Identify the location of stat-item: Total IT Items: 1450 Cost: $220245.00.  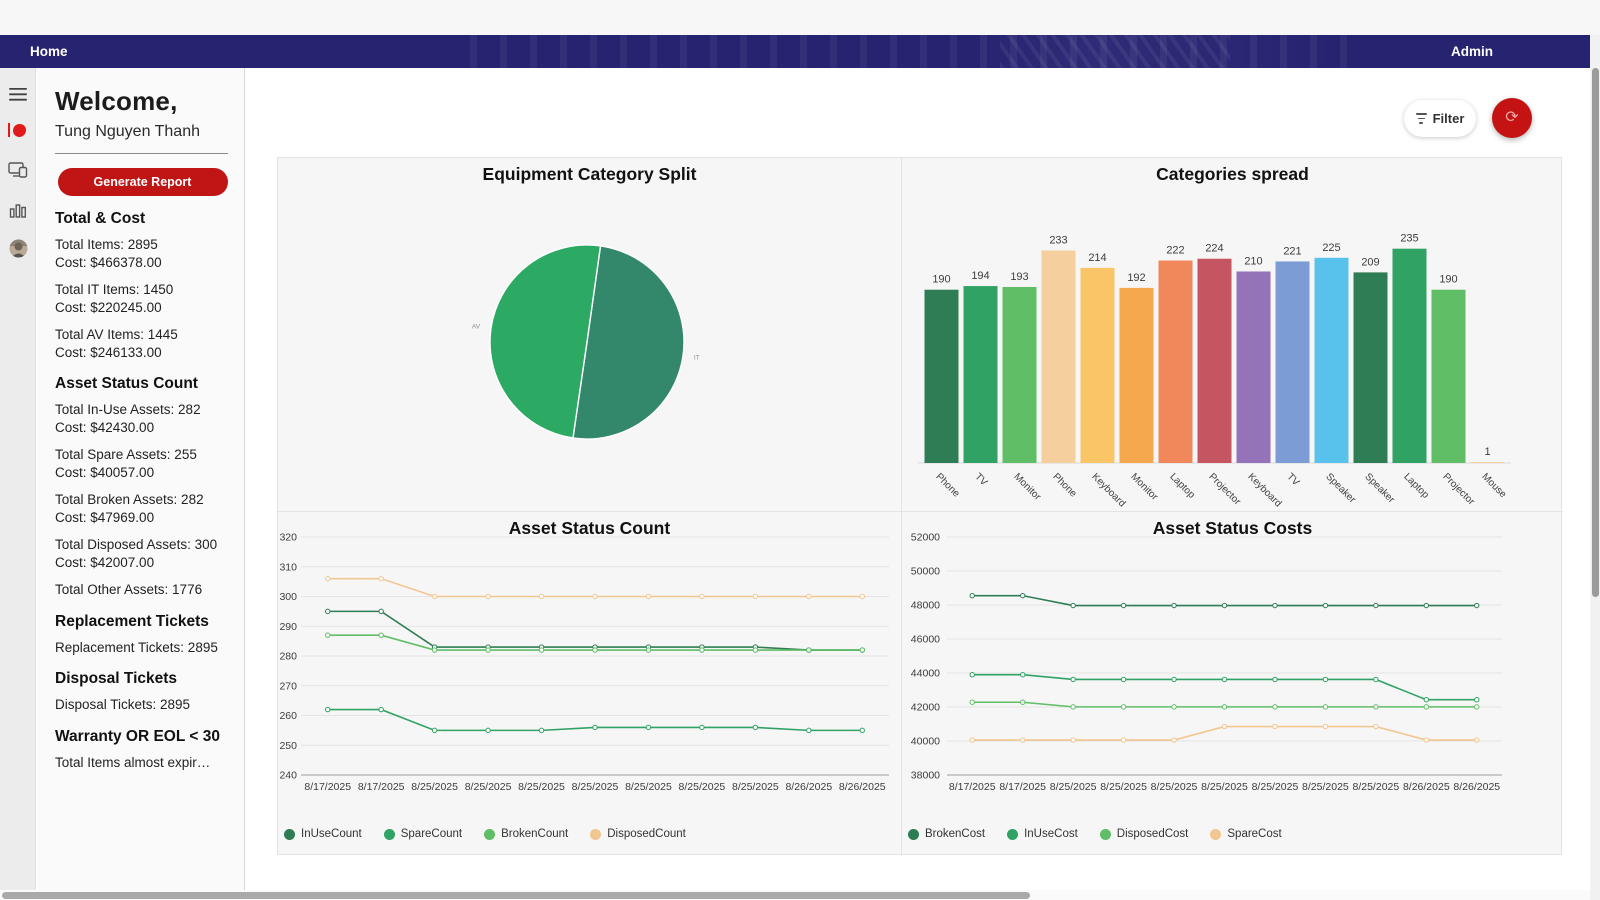
(114, 298).